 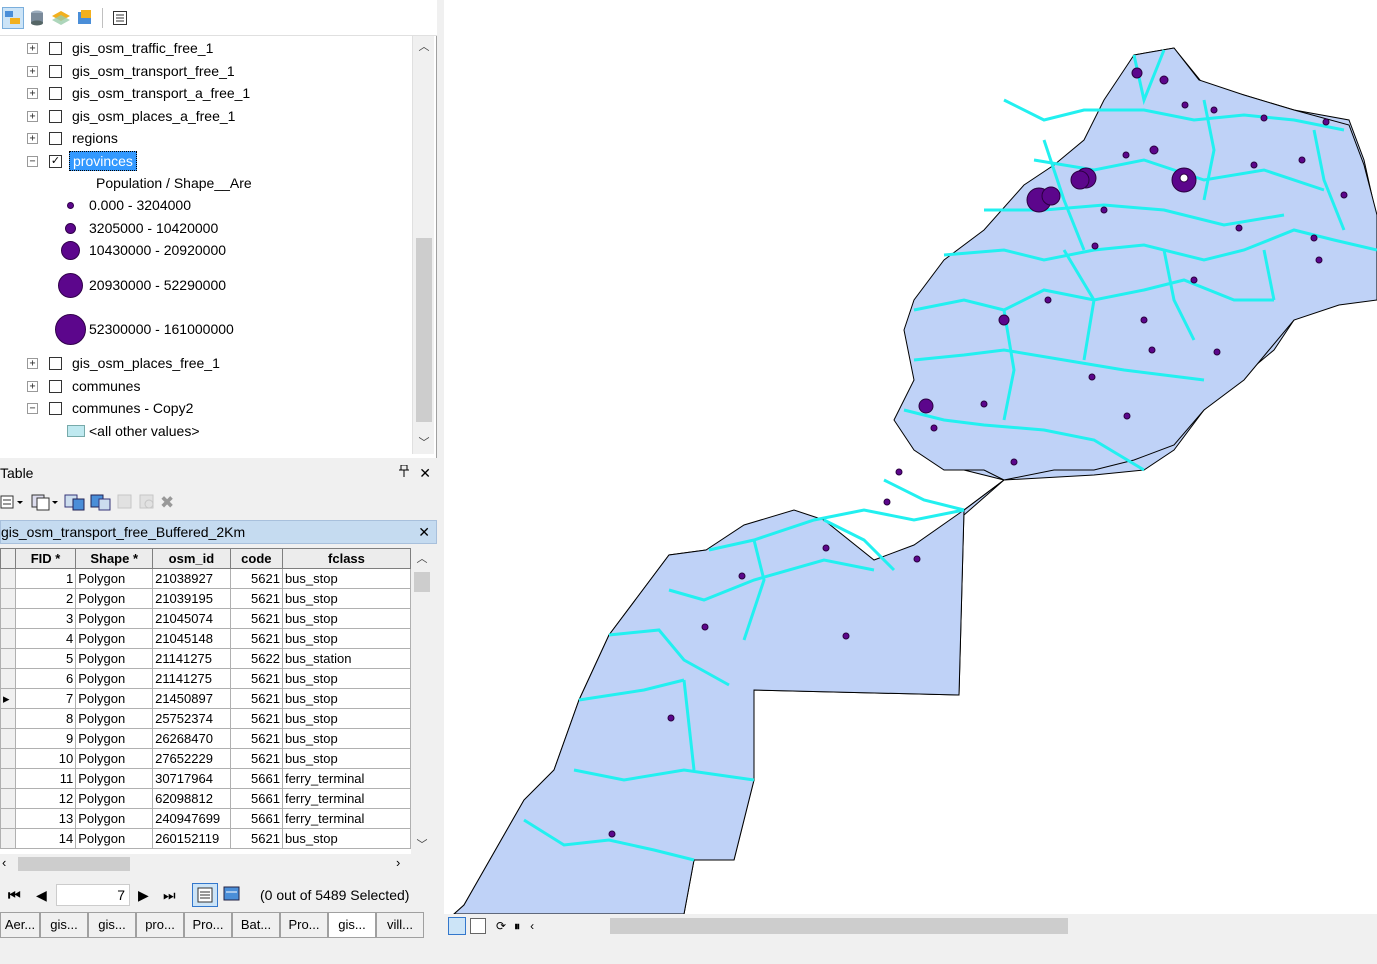 What do you see at coordinates (218, 532) in the screenshot?
I see `table-tab: gis_osm_transport_free_Buffered_2Km ✕` at bounding box center [218, 532].